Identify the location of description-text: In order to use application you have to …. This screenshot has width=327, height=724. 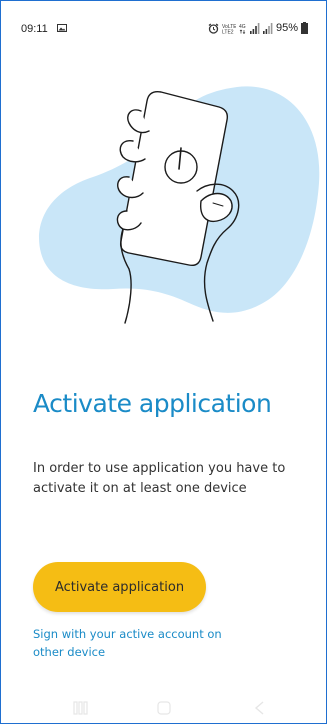
(159, 478).